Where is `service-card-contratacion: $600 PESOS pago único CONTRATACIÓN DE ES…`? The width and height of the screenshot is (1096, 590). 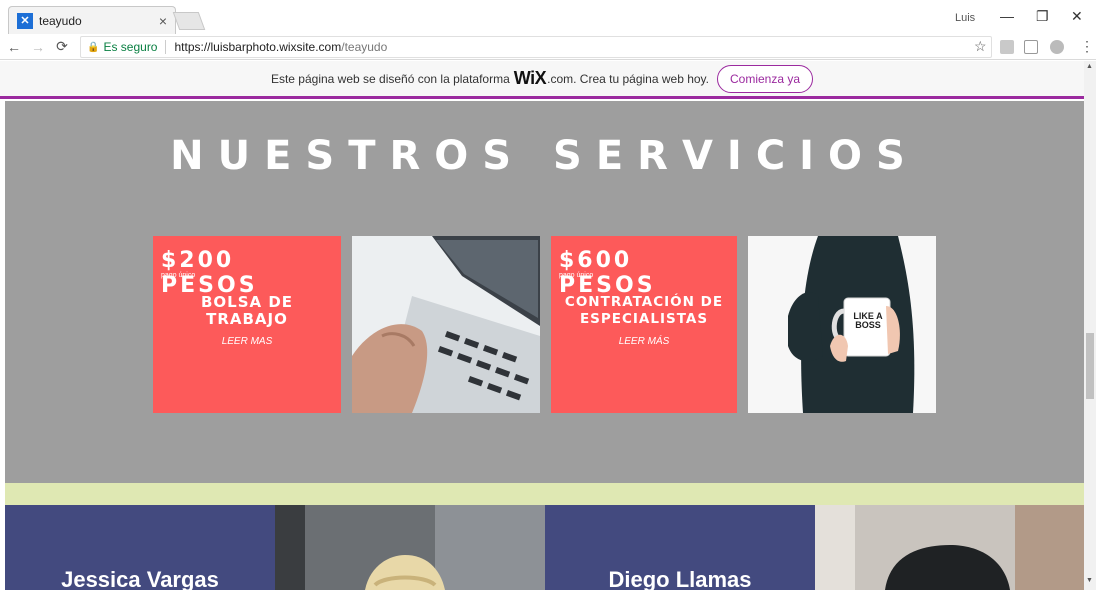
service-card-contratacion: $600 PESOS pago único CONTRATACIÓN DE ES… is located at coordinates (644, 324).